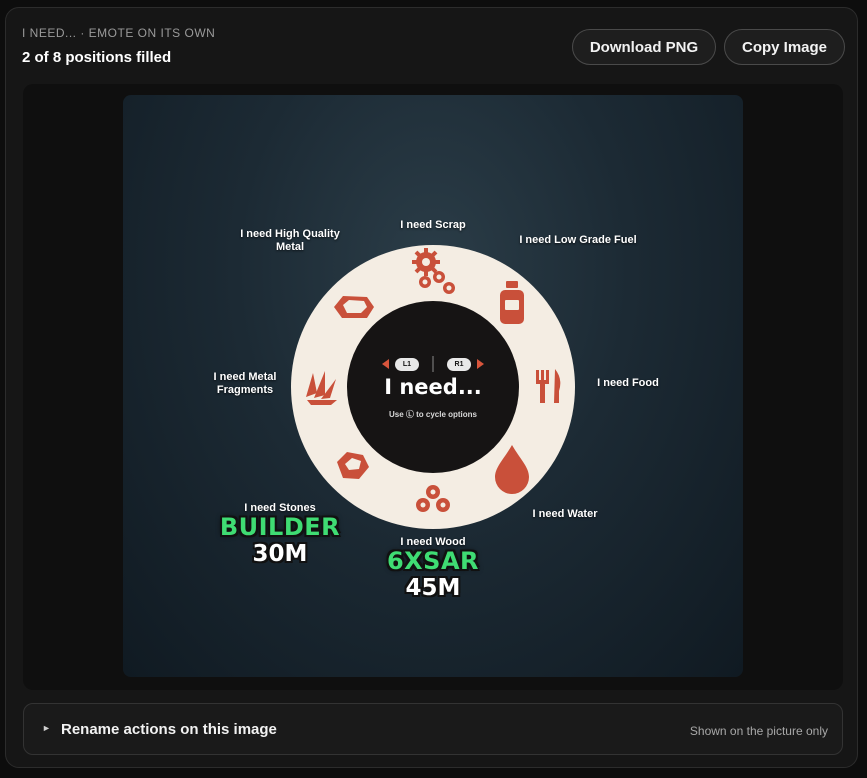  Describe the element at coordinates (433, 225) in the screenshot. I see `option-label-scrap: I need Scrap` at that location.